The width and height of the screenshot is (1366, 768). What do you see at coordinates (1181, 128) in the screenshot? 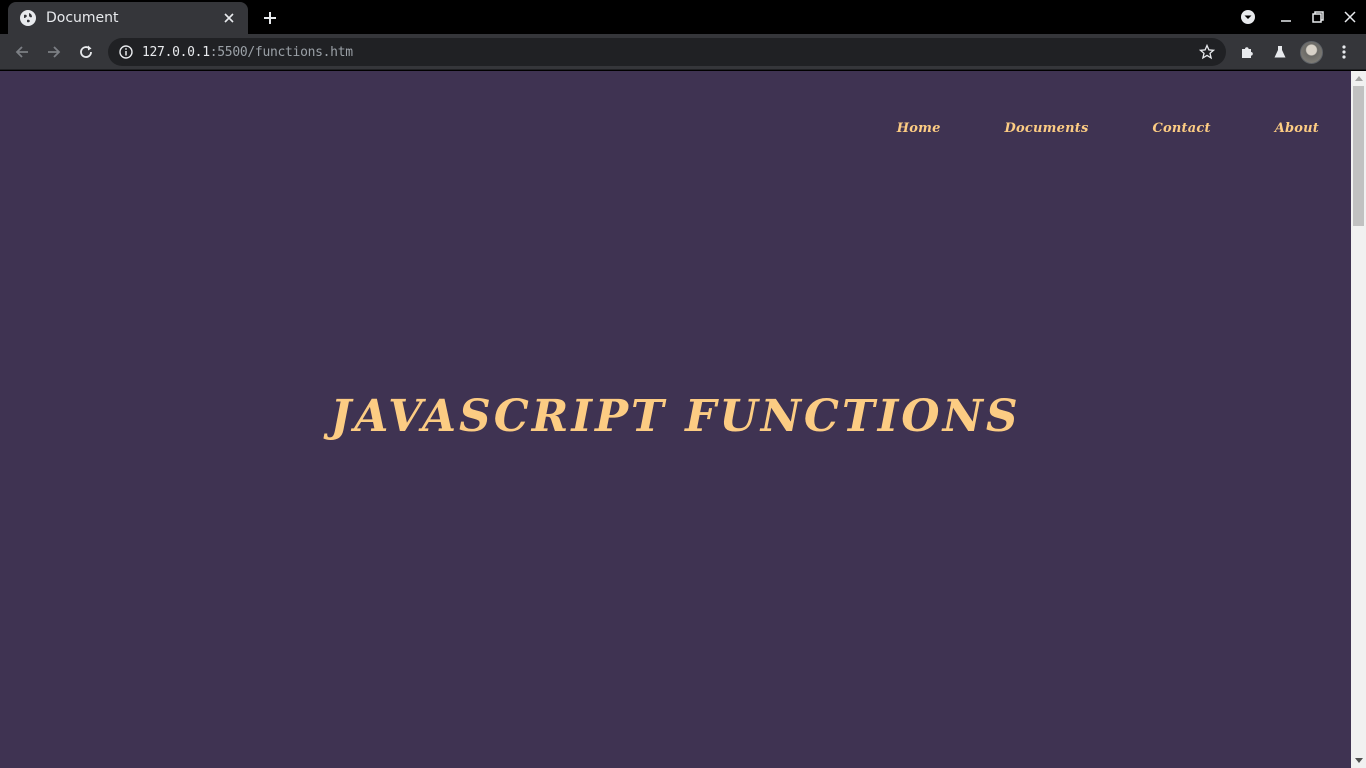
I see `nav-link-contact: Contact` at bounding box center [1181, 128].